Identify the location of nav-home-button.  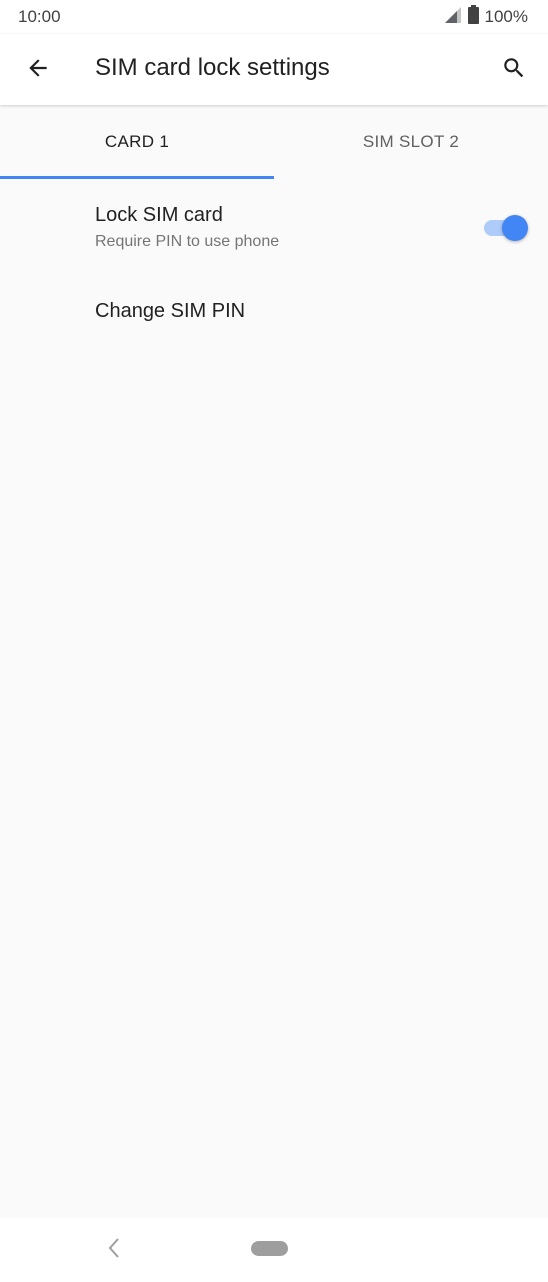
(269, 1248).